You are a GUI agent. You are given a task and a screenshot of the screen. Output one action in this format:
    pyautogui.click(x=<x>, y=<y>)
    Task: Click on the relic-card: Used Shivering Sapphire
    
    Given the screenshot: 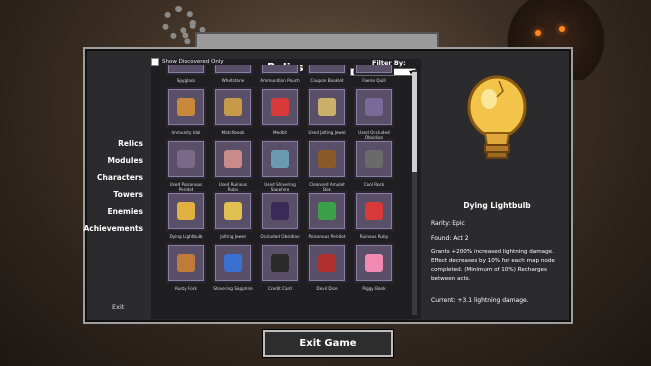 What is the action you would take?
    pyautogui.click(x=280, y=165)
    